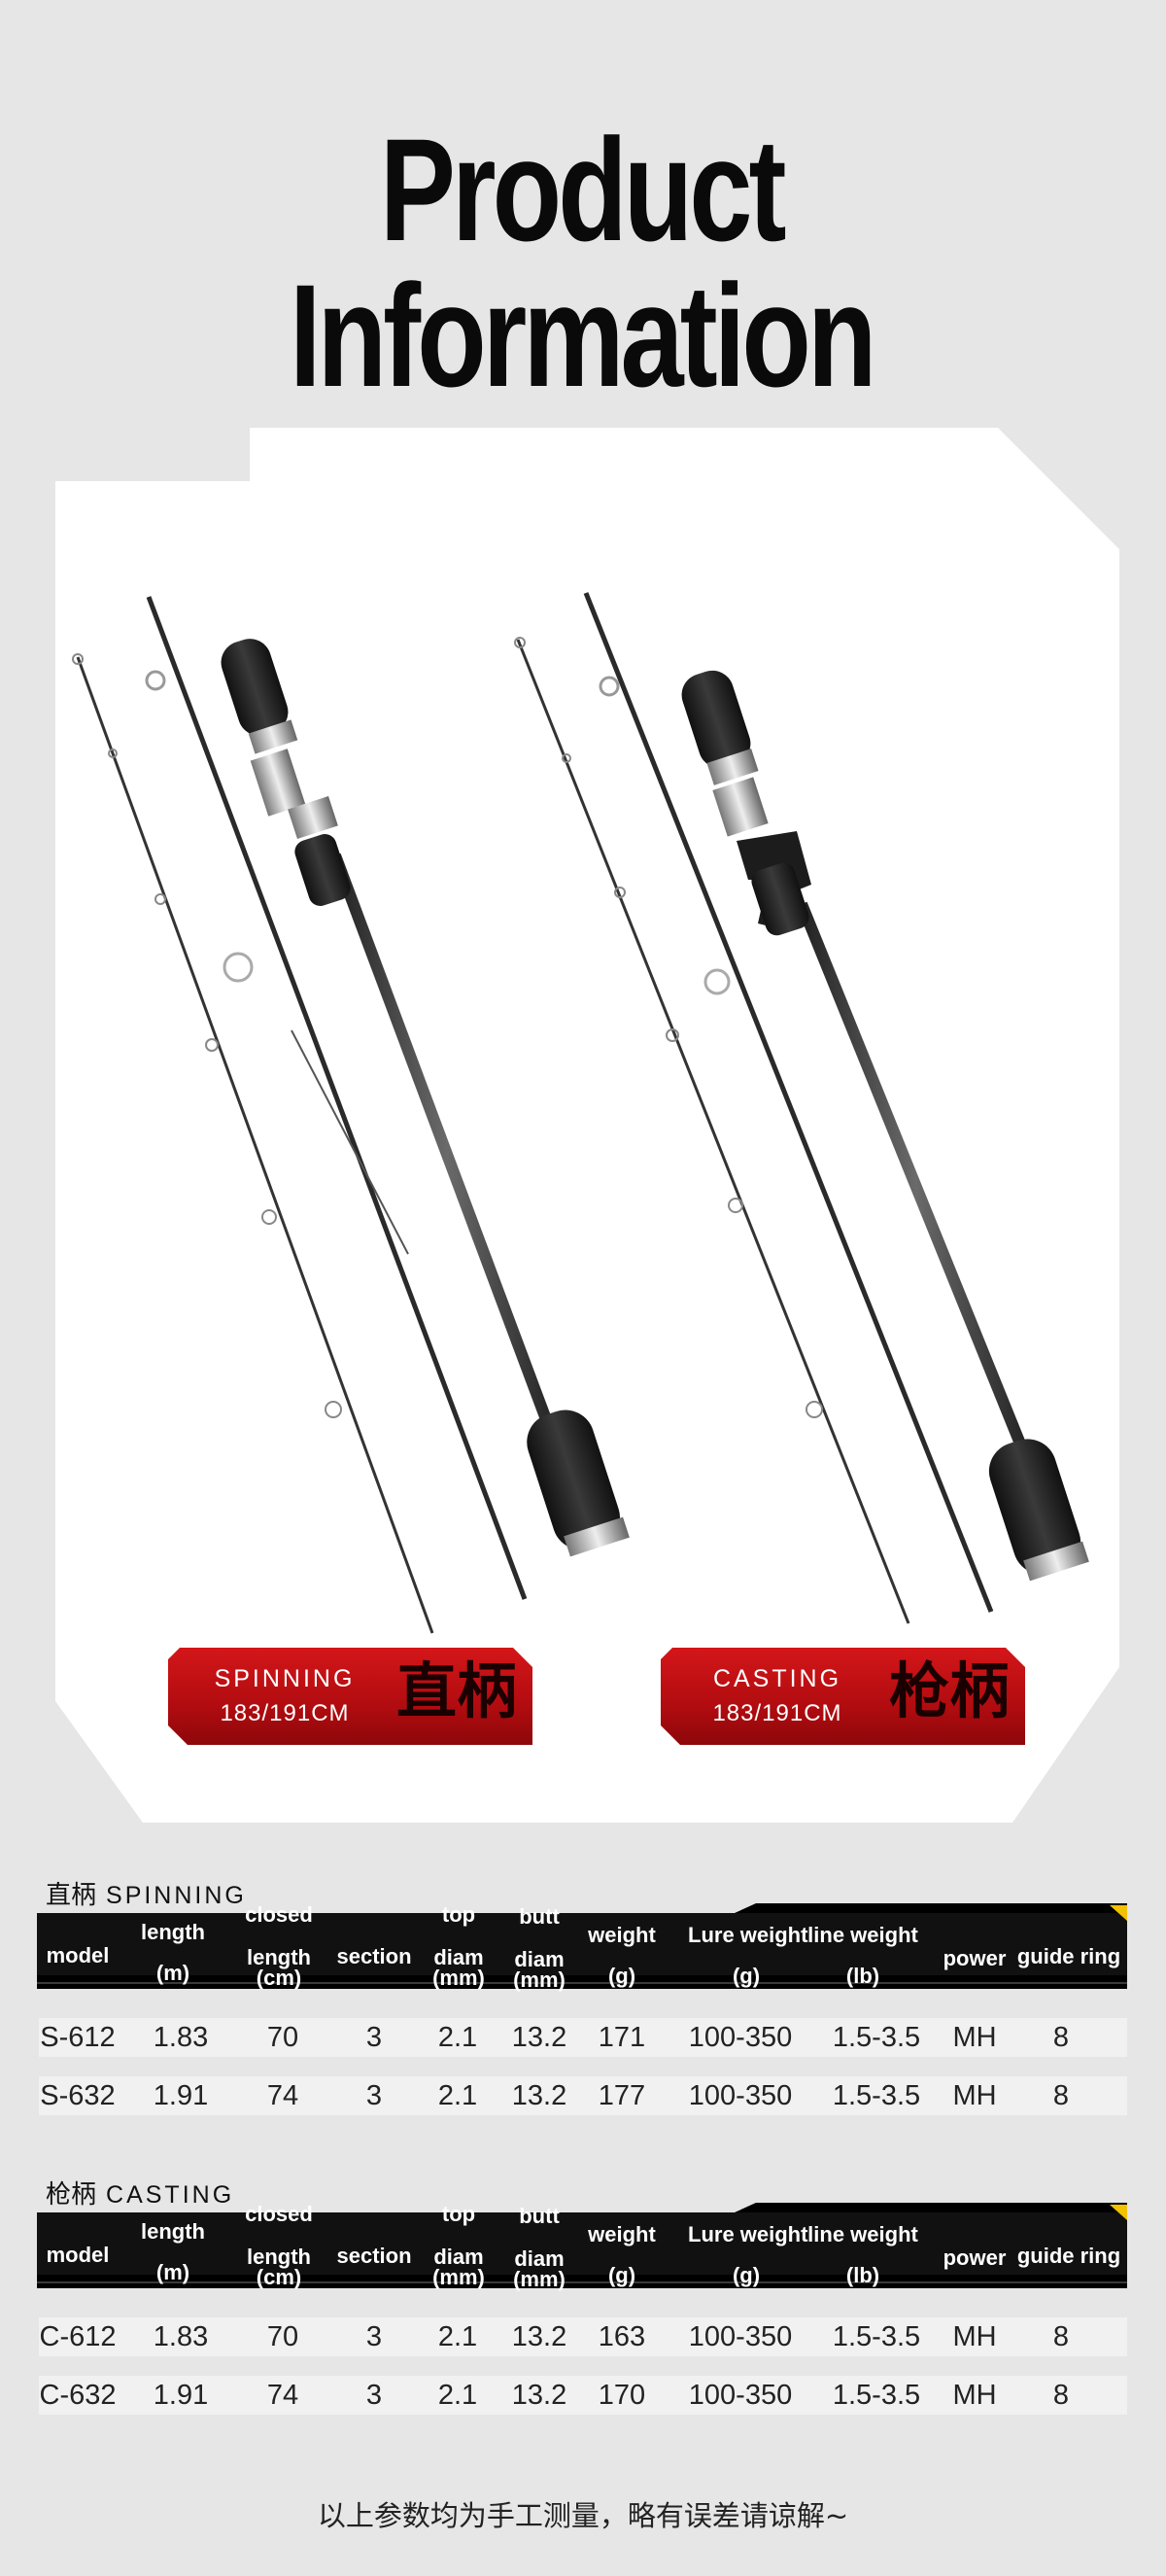 The height and width of the screenshot is (2576, 1166). I want to click on badge-english-label: SPINNING, so click(285, 1678).